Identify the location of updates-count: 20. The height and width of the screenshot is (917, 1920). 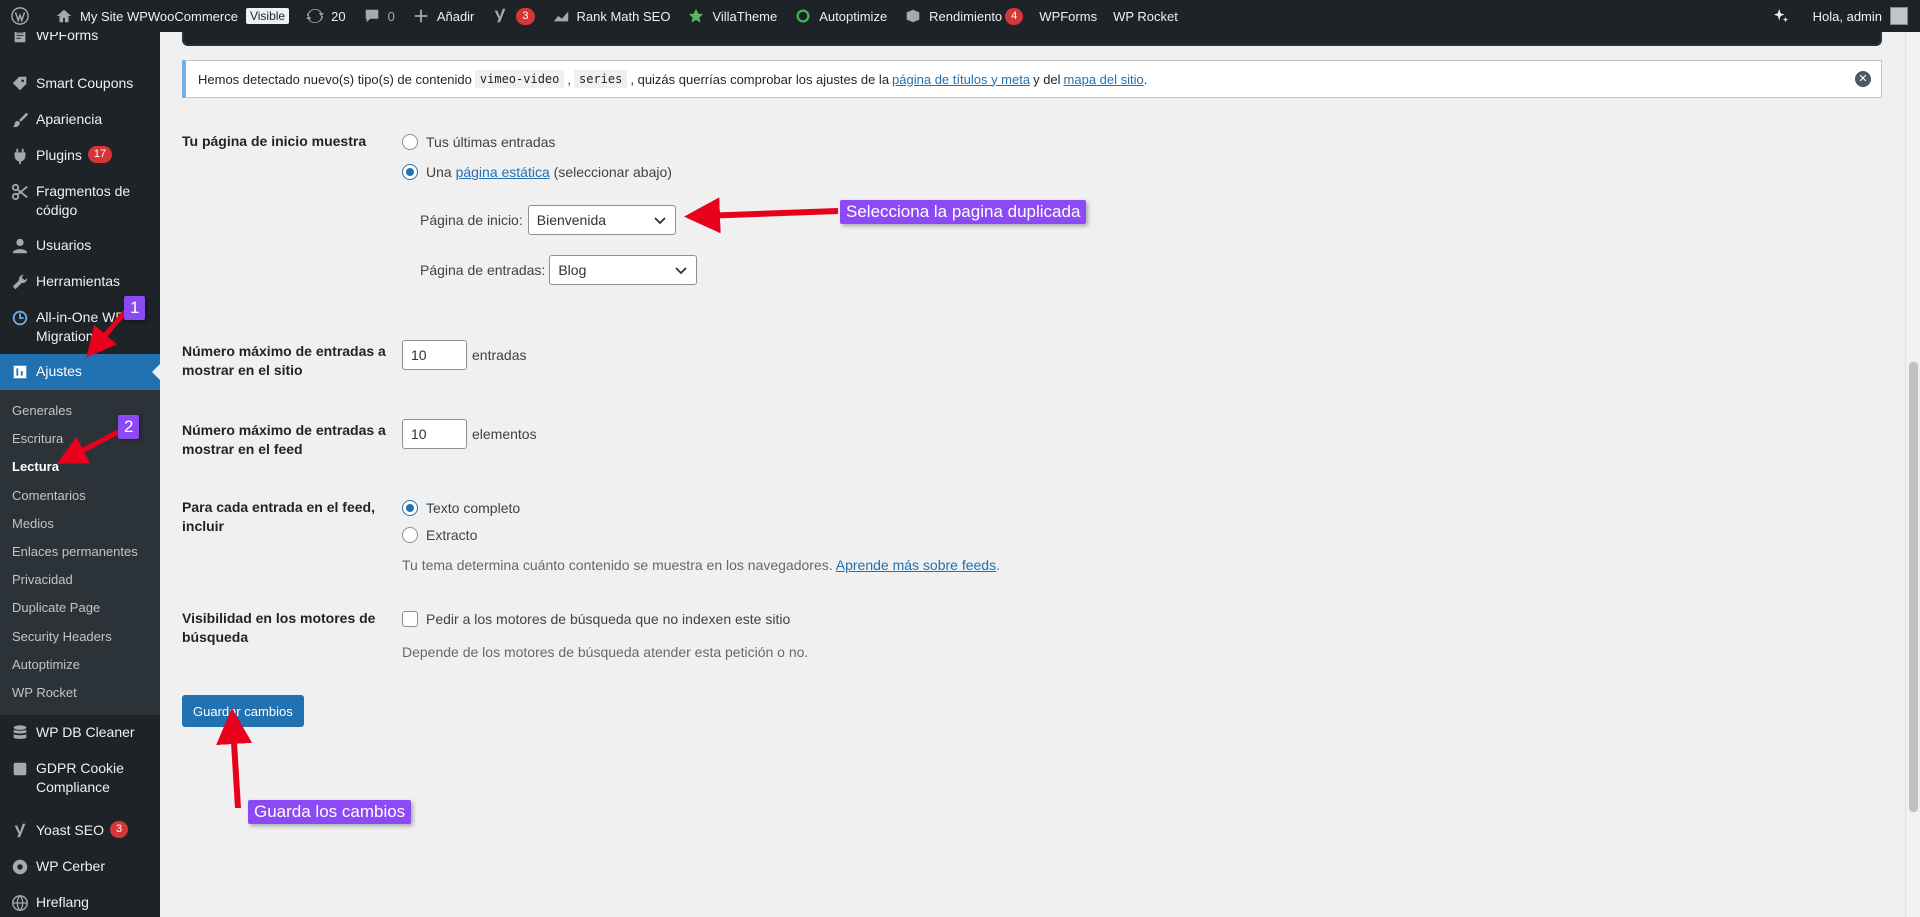
(338, 16).